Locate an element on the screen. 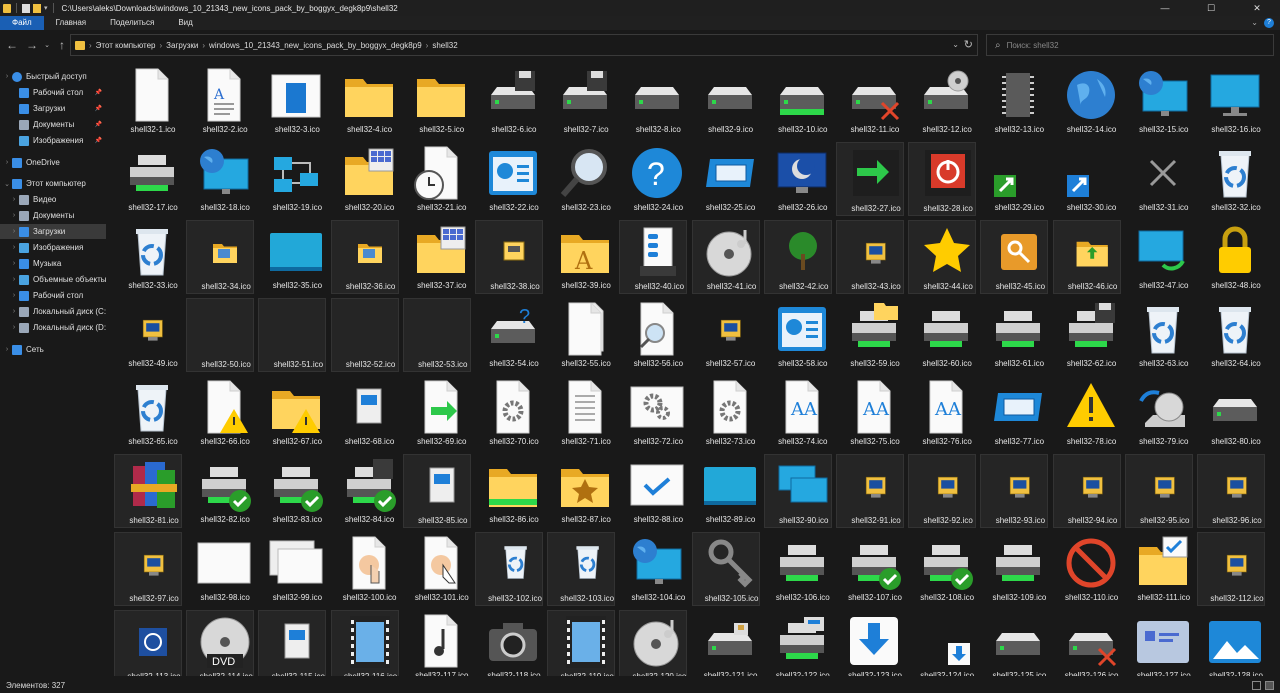  new-folder-icon is located at coordinates (37, 8).